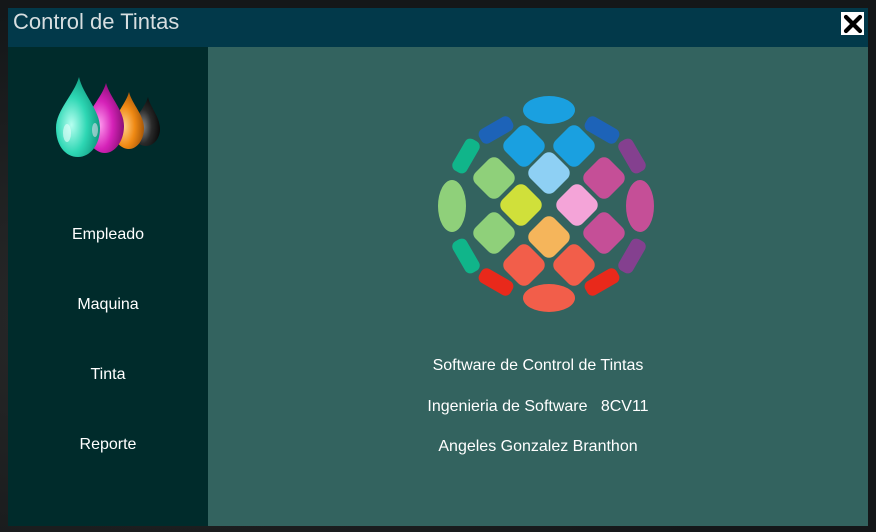 Image resolution: width=876 pixels, height=532 pixels. I want to click on ink-drops-logo, so click(108, 117).